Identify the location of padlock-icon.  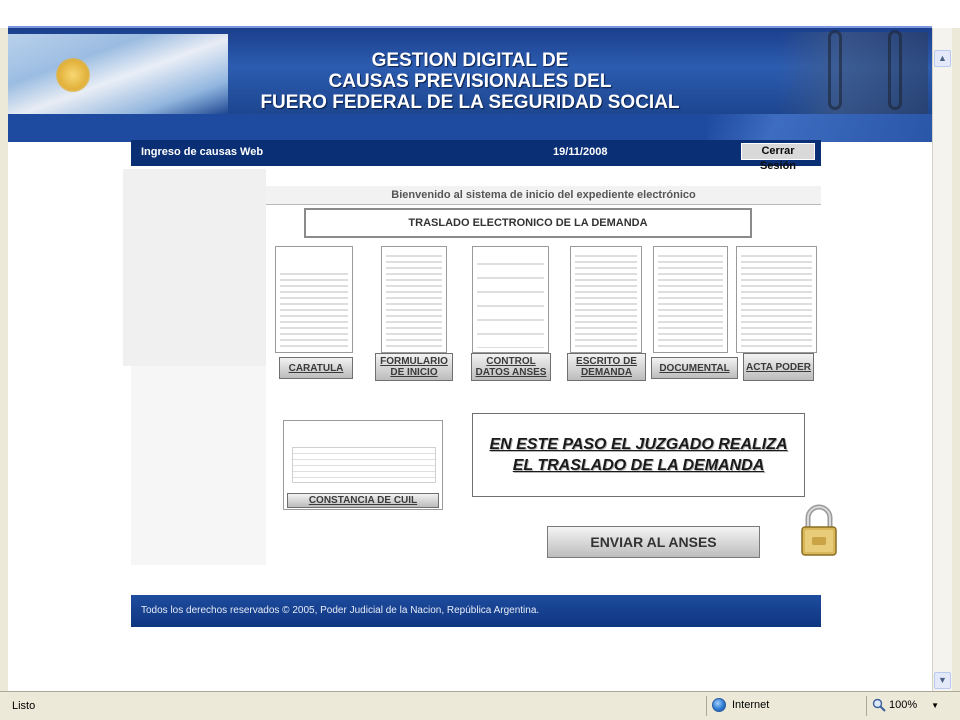
(819, 531).